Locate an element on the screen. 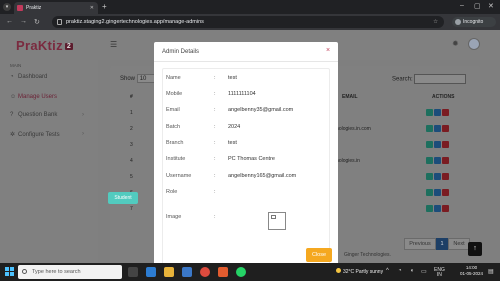 The image size is (500, 281). notification-icon: ▤ is located at coordinates (491, 271).